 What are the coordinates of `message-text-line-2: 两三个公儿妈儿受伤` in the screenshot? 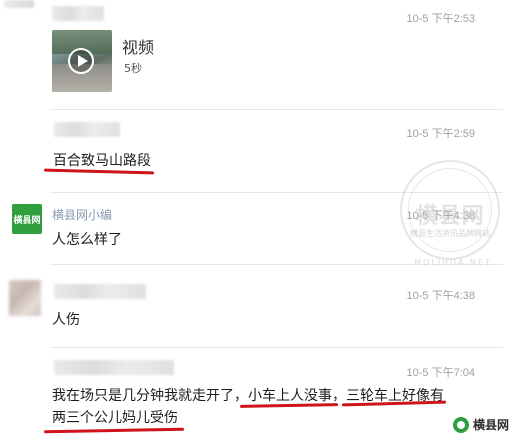 It's located at (115, 418).